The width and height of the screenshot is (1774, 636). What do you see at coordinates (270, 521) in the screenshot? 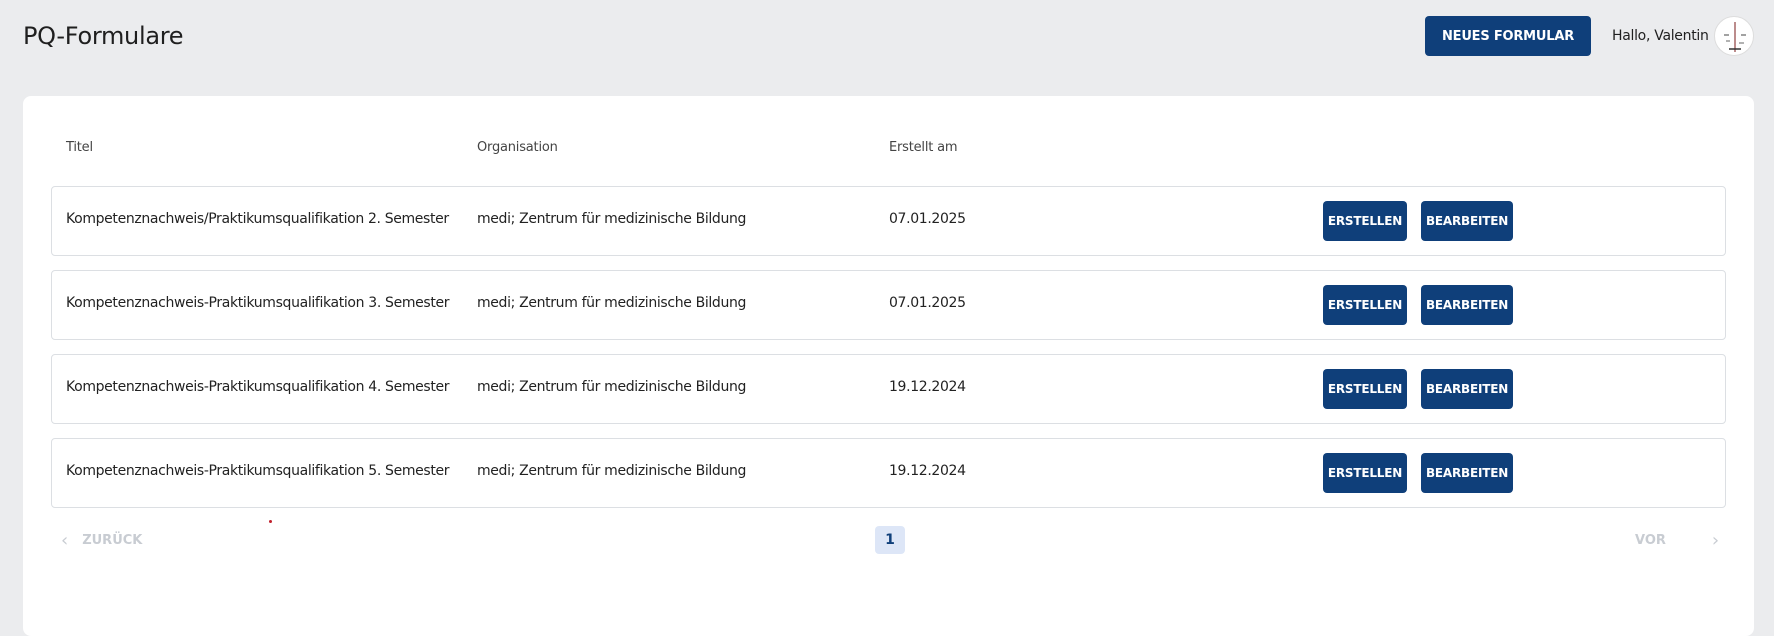
I see `decorative-dot` at bounding box center [270, 521].